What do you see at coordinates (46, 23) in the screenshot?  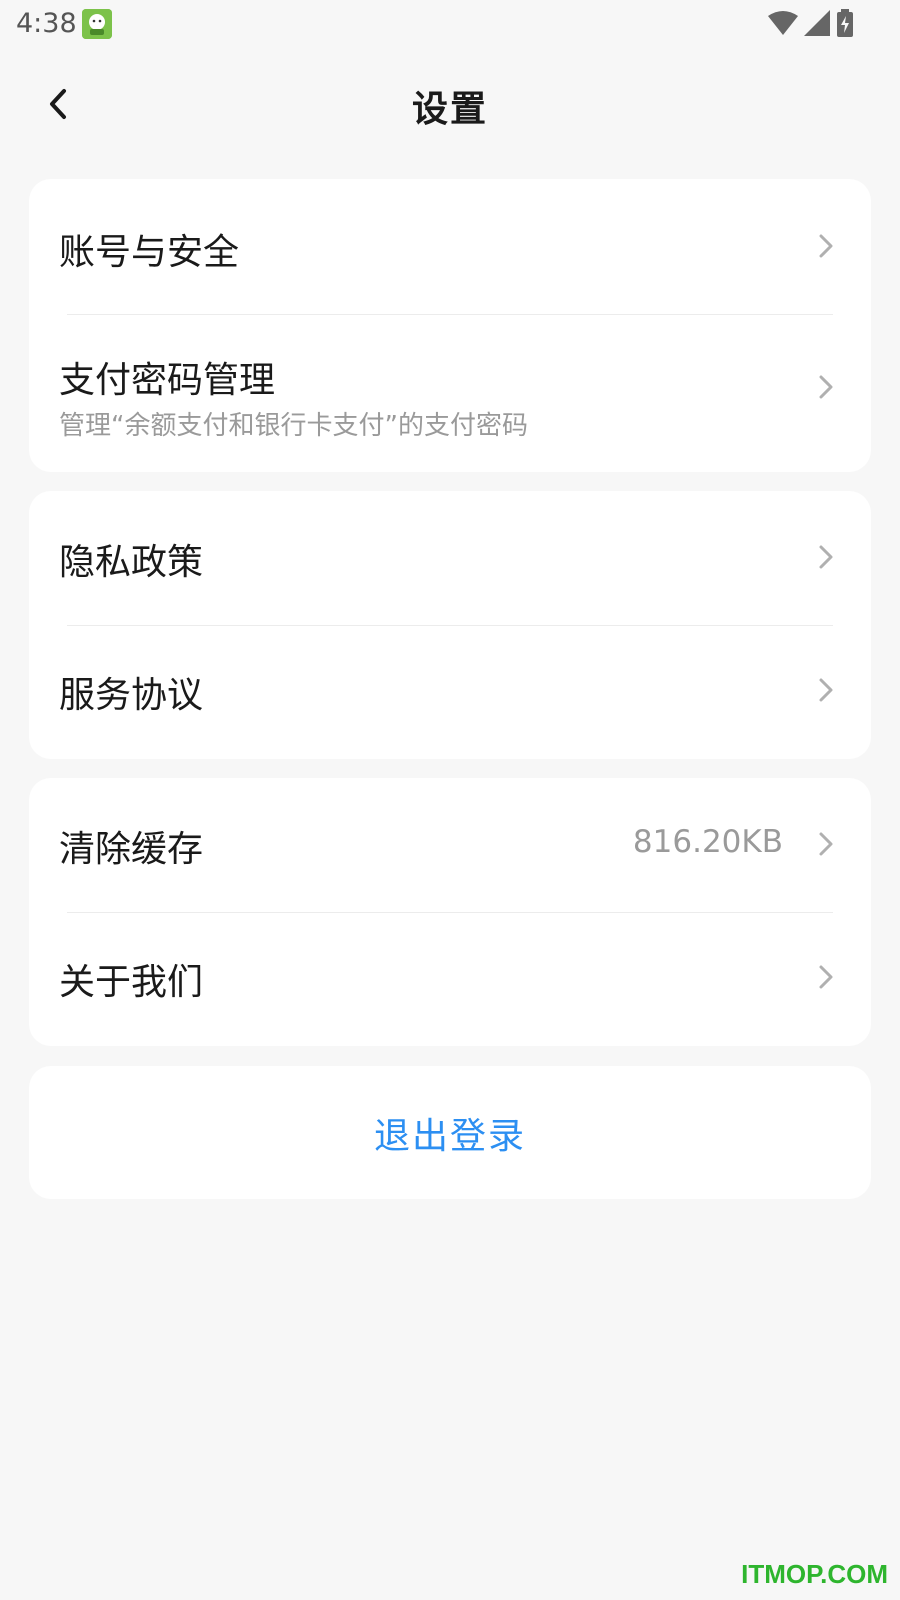 I see `status-time: 4:38` at bounding box center [46, 23].